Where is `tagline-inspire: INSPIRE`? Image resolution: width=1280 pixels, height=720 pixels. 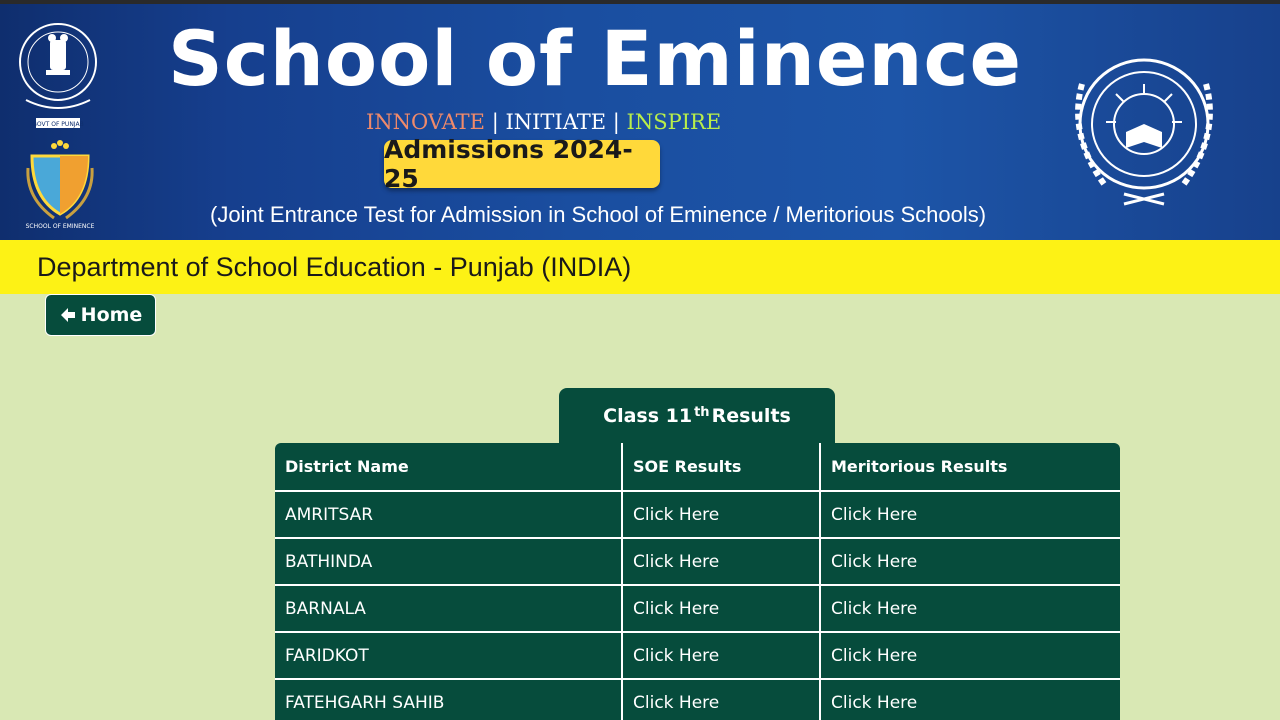
tagline-inspire: INSPIRE is located at coordinates (674, 122).